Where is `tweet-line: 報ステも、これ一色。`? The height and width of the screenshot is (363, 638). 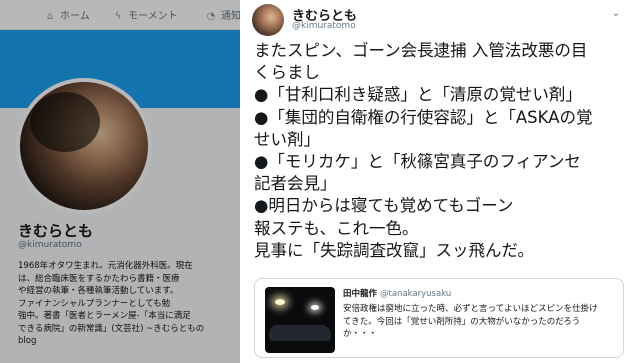 tweet-line: 報ステも、これ一色。 is located at coordinates (336, 228).